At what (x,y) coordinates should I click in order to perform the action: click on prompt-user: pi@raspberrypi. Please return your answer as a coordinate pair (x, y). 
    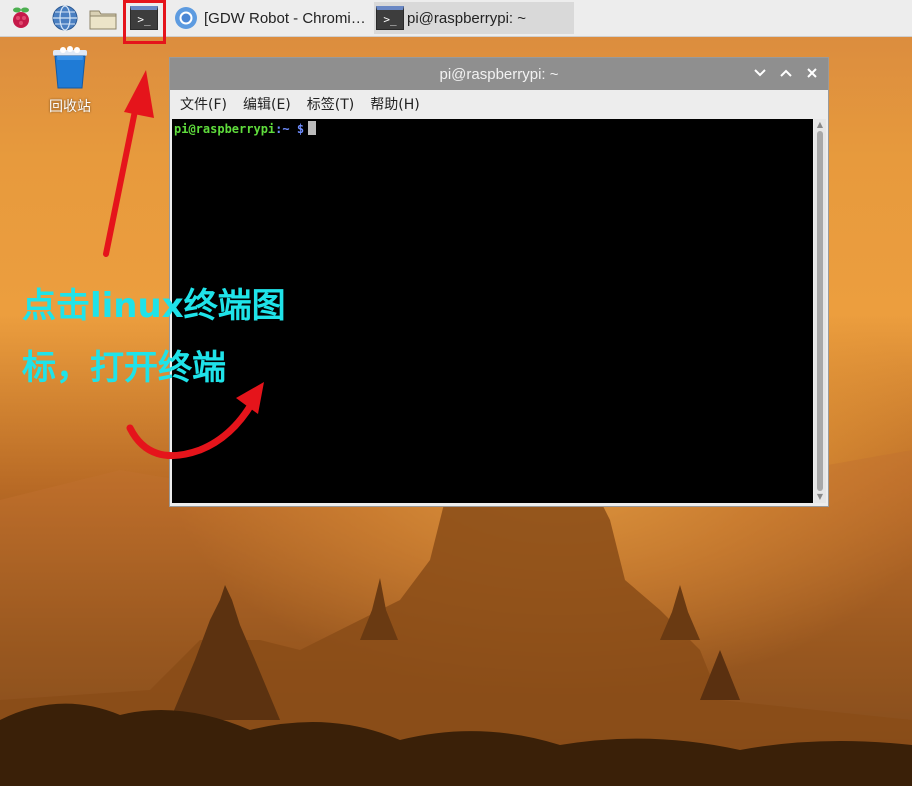
    Looking at the image, I should click on (225, 129).